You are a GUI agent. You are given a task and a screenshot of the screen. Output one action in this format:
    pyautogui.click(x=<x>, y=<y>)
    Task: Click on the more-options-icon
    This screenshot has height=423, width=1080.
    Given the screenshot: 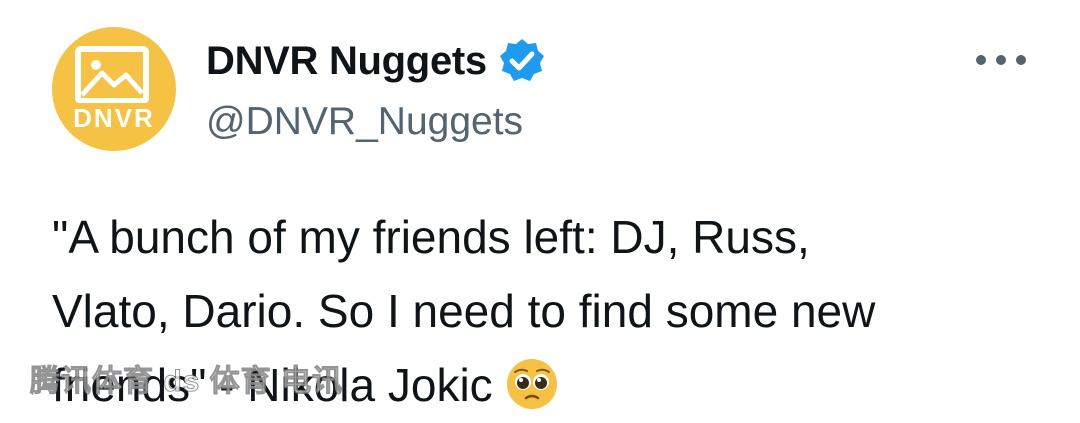 What is the action you would take?
    pyautogui.click(x=1001, y=60)
    